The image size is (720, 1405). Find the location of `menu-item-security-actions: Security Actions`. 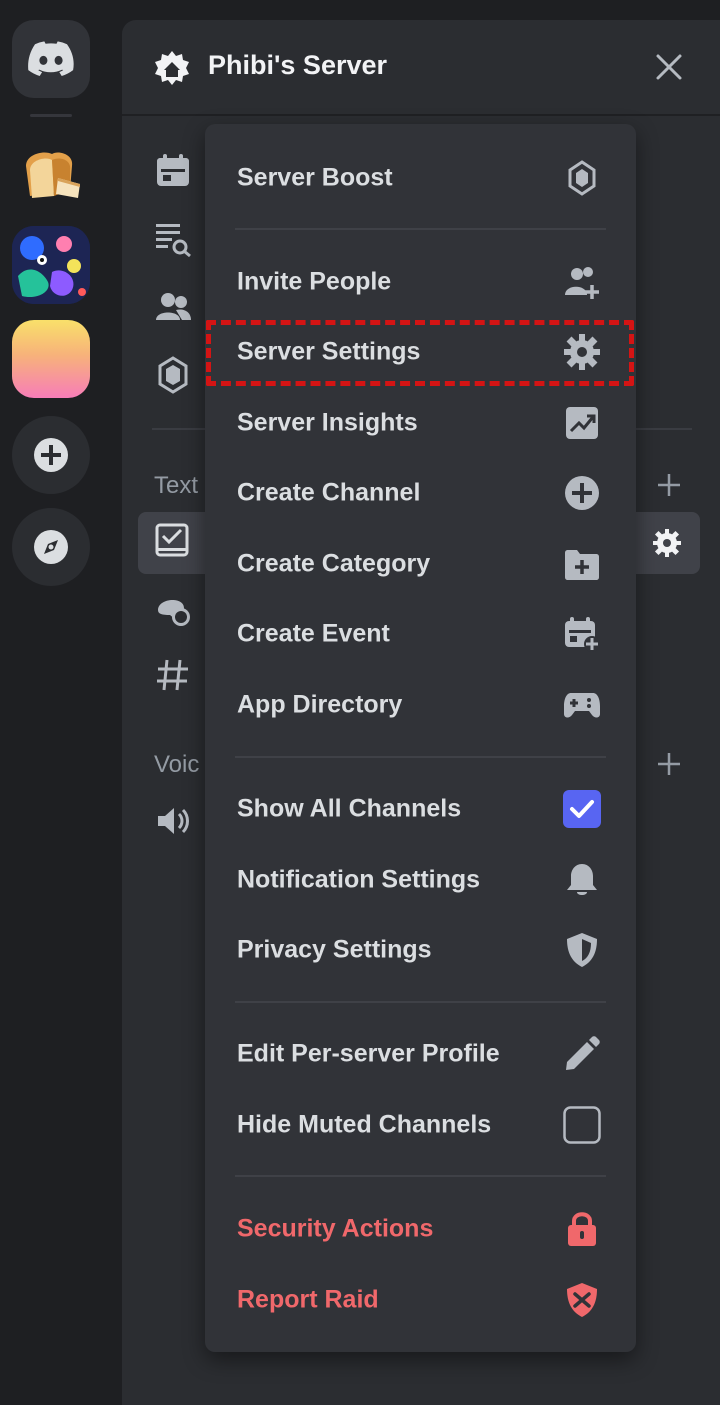

menu-item-security-actions: Security Actions is located at coordinates (420, 1229).